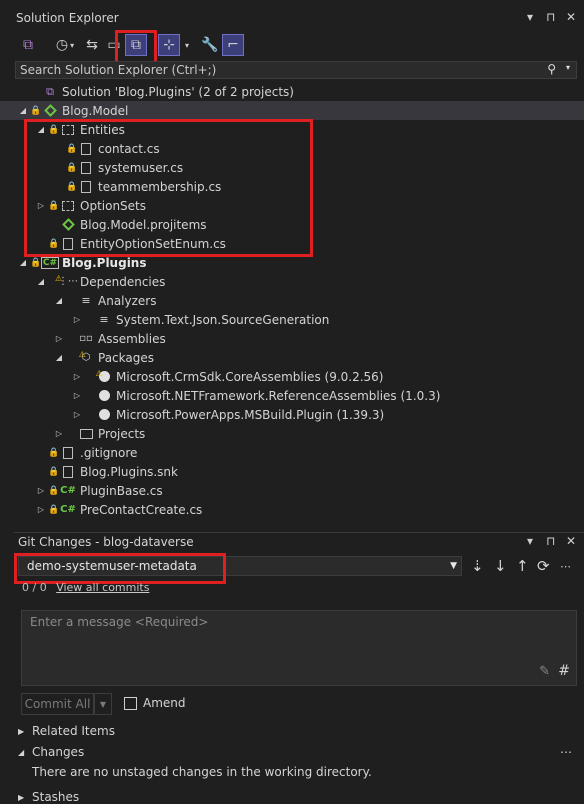 This screenshot has width=584, height=804. What do you see at coordinates (292, 262) in the screenshot?
I see `tree-item: ◢ 🔒 C# Blog.Plugins` at bounding box center [292, 262].